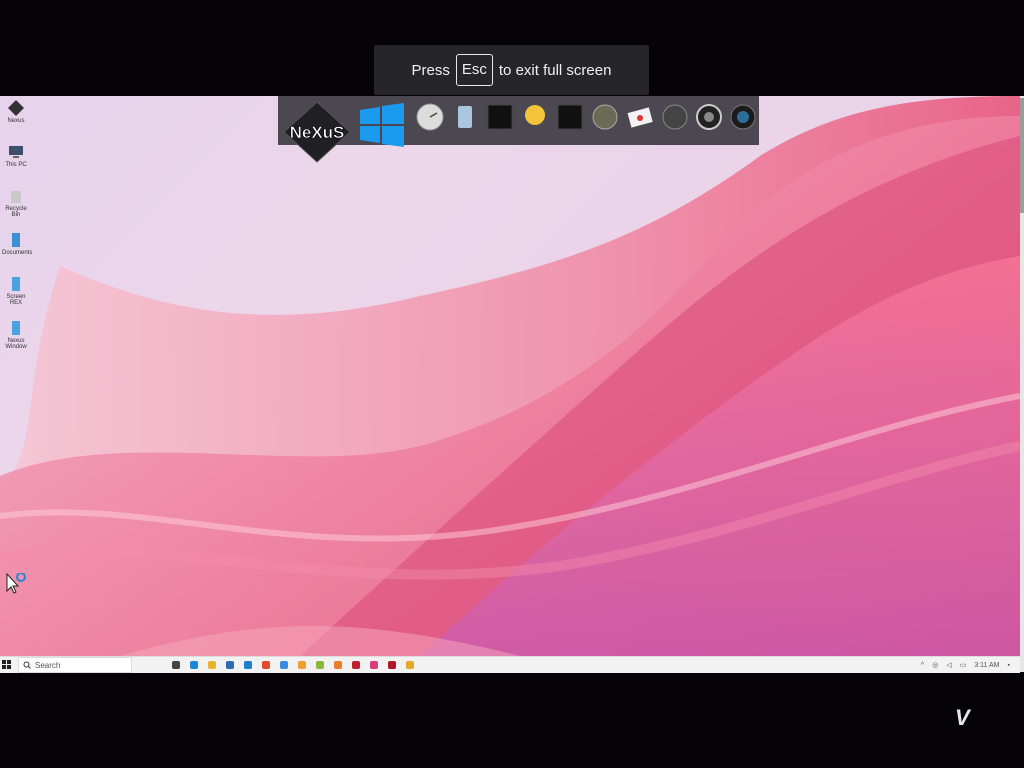 This screenshot has height=768, width=1024. I want to click on notifications-icon: ▪, so click(1009, 665).